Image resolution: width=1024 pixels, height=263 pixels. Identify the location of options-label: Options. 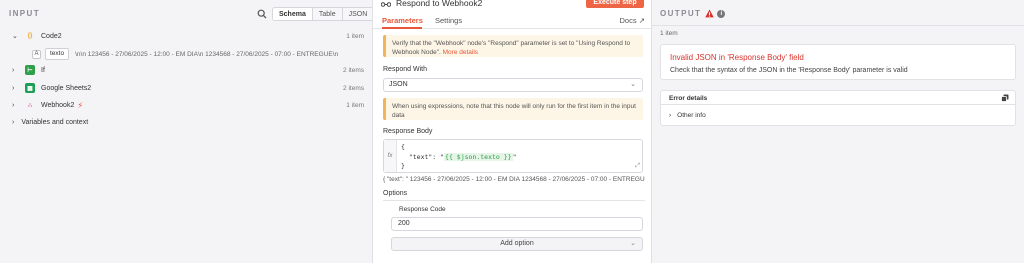
(395, 193).